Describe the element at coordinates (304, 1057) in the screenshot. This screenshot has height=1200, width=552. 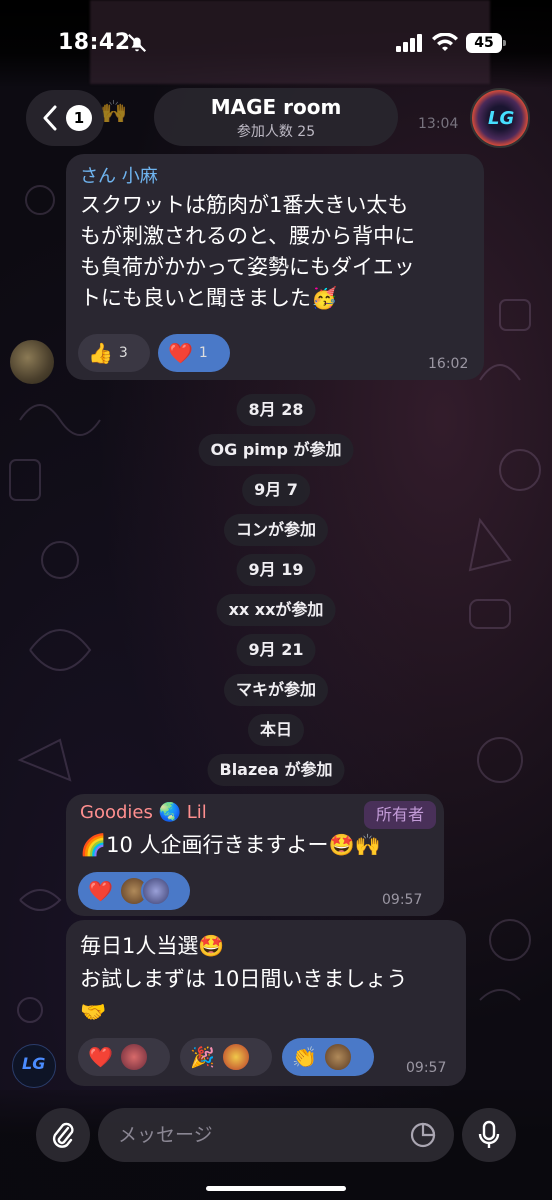
I see `clapping-hands-icon: 👏` at that location.